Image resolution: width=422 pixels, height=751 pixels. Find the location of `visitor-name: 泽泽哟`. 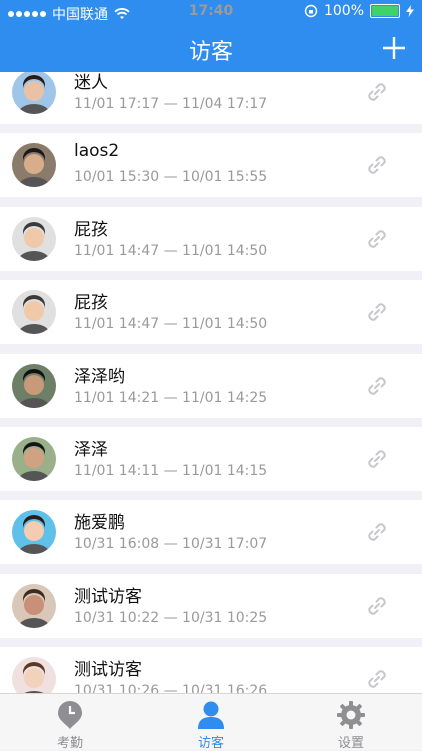

visitor-name: 泽泽哟 is located at coordinates (99, 376).